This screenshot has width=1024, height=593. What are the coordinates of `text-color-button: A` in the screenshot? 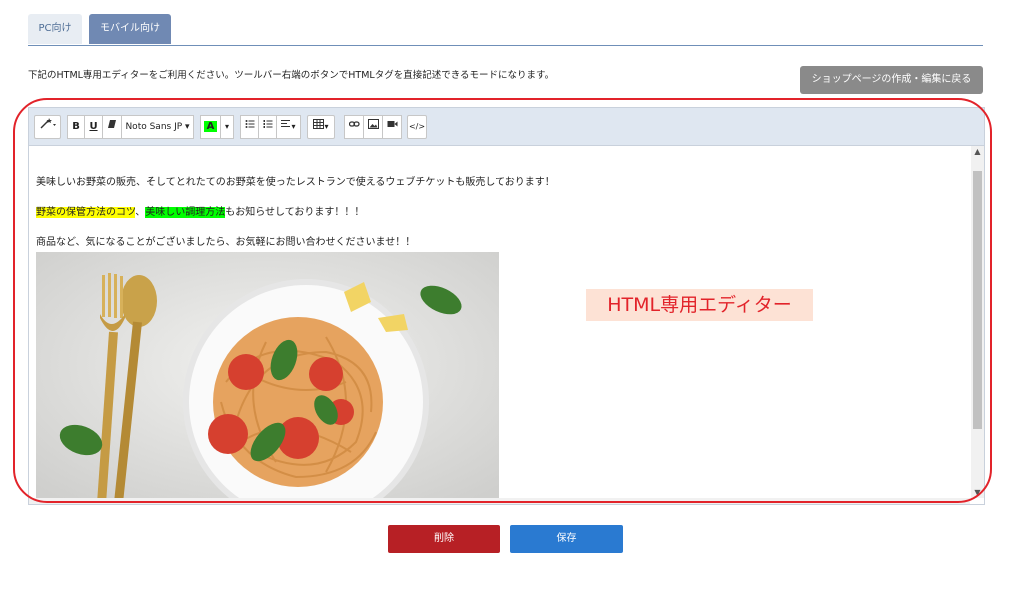 It's located at (210, 127).